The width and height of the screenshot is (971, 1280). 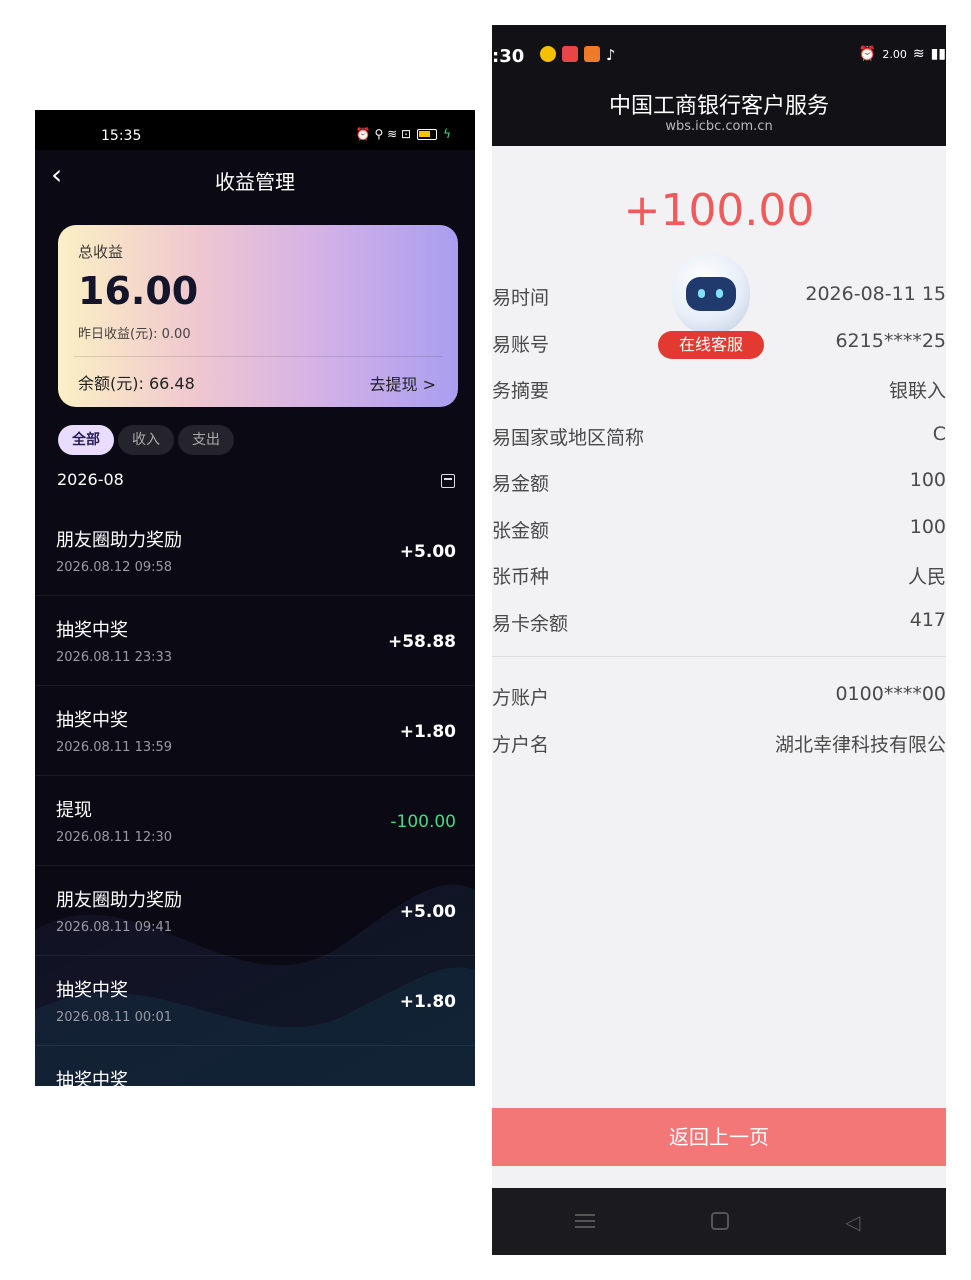 I want to click on detail-key: 张金额, so click(x=521, y=531).